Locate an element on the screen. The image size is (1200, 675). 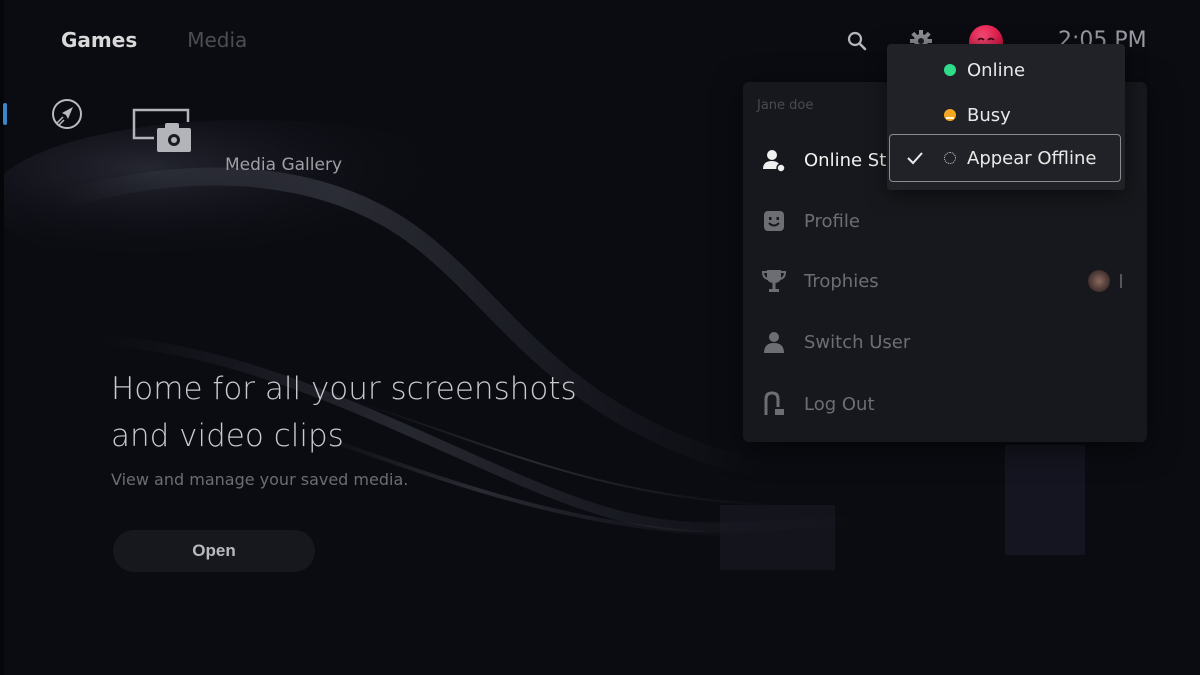
menu-item-label: Switch User is located at coordinates (857, 342).